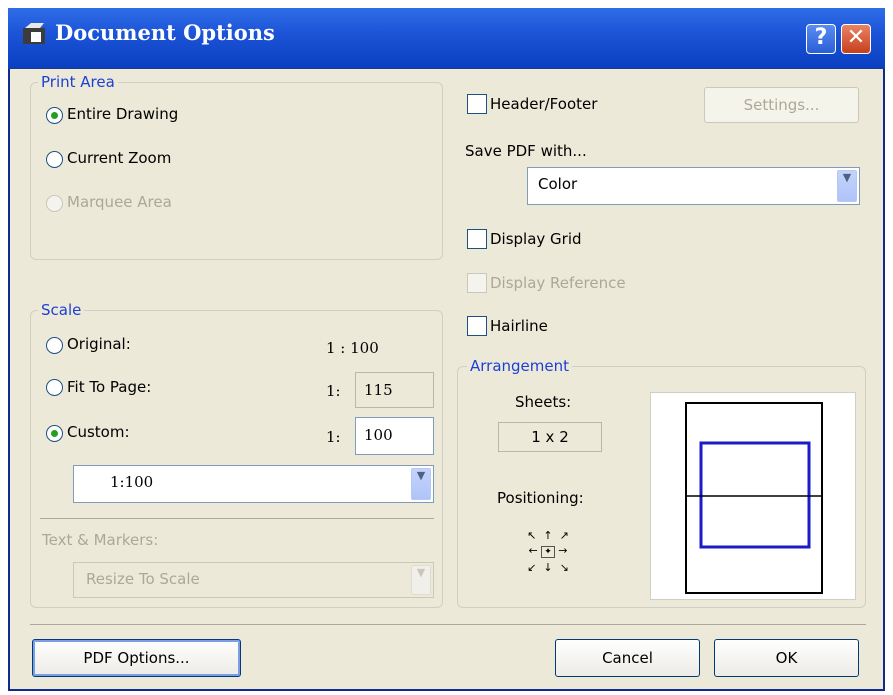  Describe the element at coordinates (352, 348) in the screenshot. I see `original-scale-value: 1 : 100` at that location.